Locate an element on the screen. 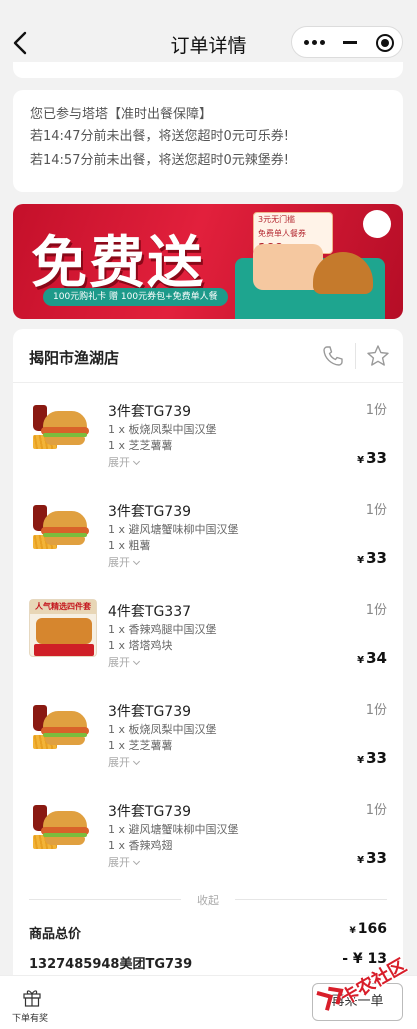  gift-icon is located at coordinates (32, 997).